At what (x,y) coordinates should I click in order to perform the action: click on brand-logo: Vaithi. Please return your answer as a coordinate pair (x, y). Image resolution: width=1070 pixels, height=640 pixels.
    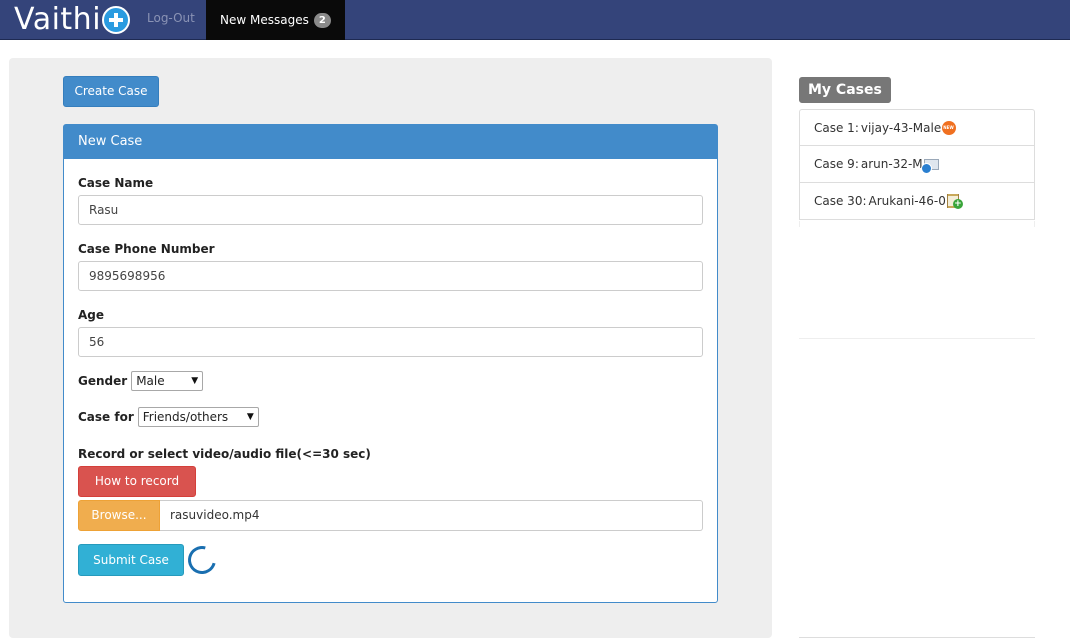
    Looking at the image, I should click on (72, 19).